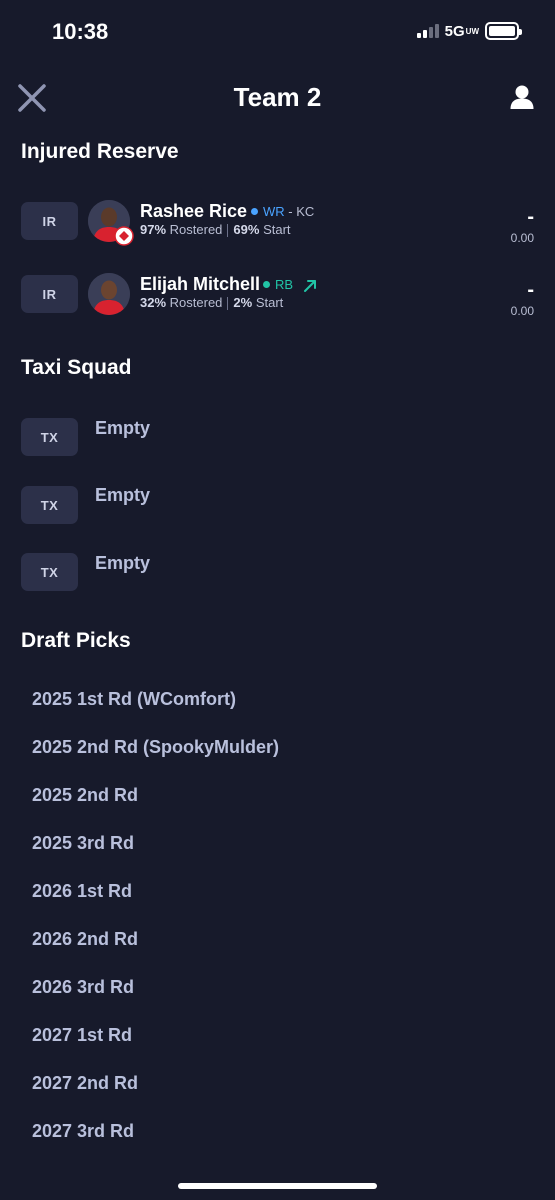  What do you see at coordinates (274, 211) in the screenshot?
I see `position-label: WR` at bounding box center [274, 211].